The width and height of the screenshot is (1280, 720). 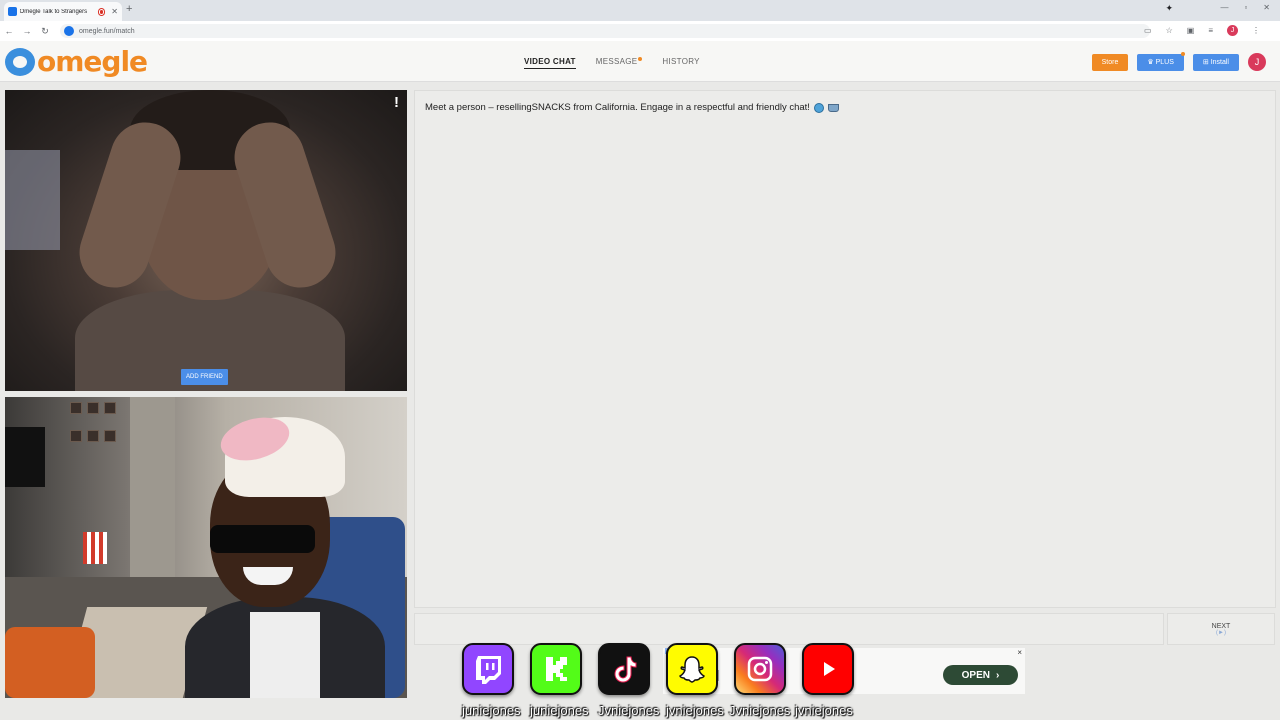 I want to click on reload-icon: ↻, so click(x=45, y=31).